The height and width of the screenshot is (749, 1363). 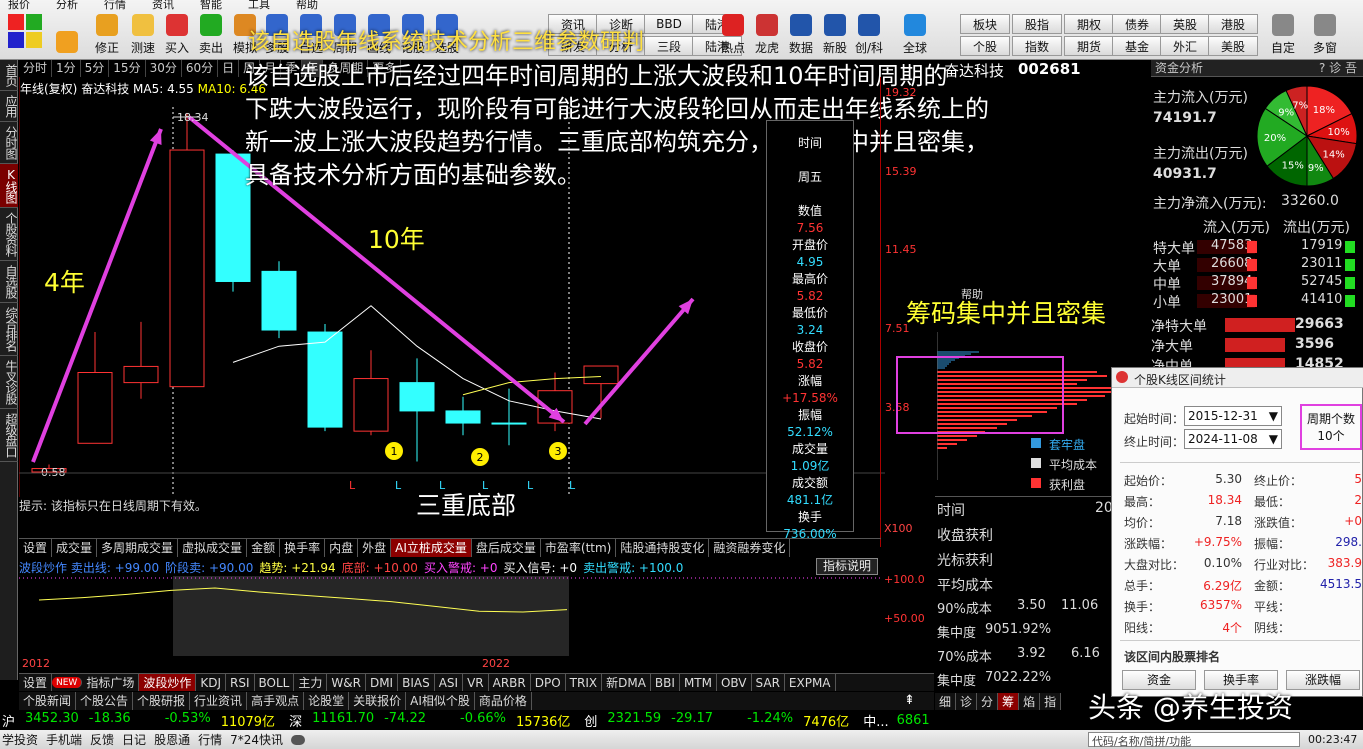 What do you see at coordinates (229, 68) in the screenshot?
I see `period-6: 日` at bounding box center [229, 68].